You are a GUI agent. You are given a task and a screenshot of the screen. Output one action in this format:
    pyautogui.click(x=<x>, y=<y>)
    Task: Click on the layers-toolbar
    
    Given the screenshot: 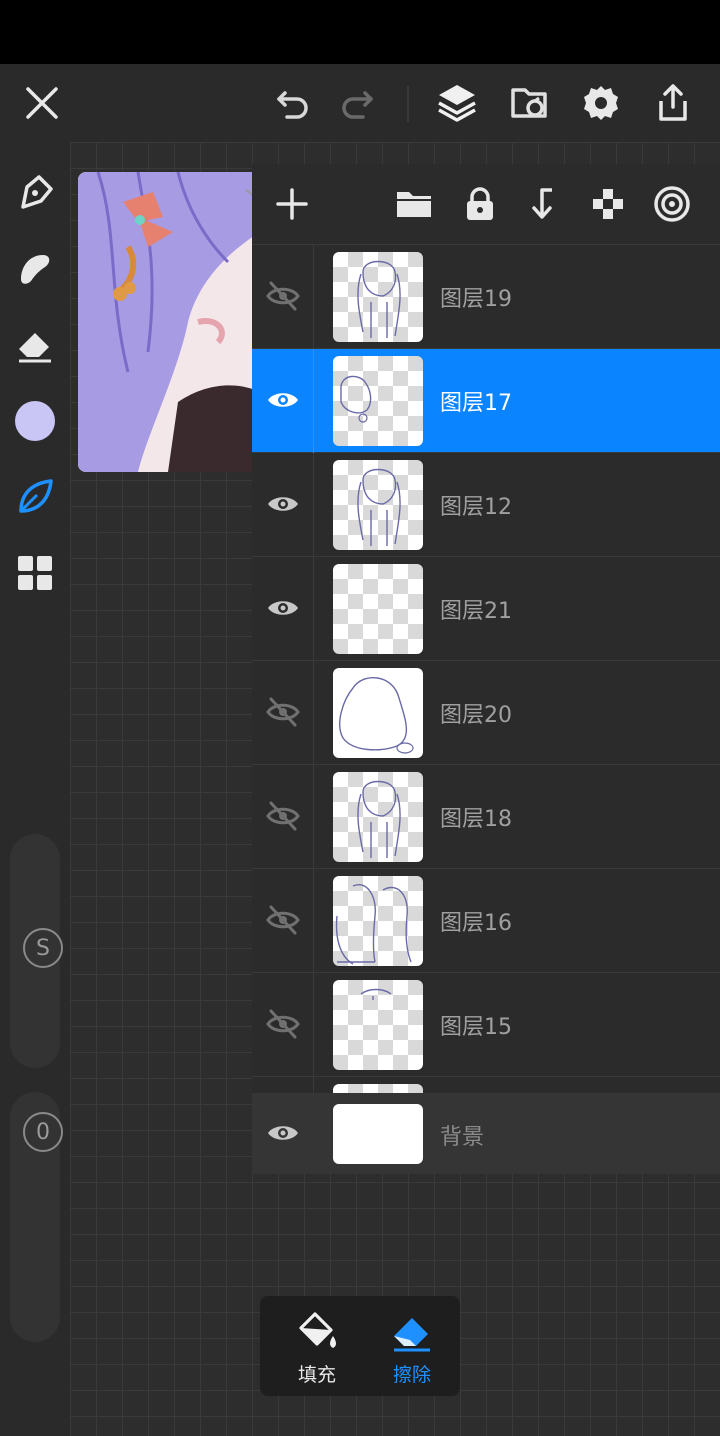 What is the action you would take?
    pyautogui.click(x=486, y=204)
    